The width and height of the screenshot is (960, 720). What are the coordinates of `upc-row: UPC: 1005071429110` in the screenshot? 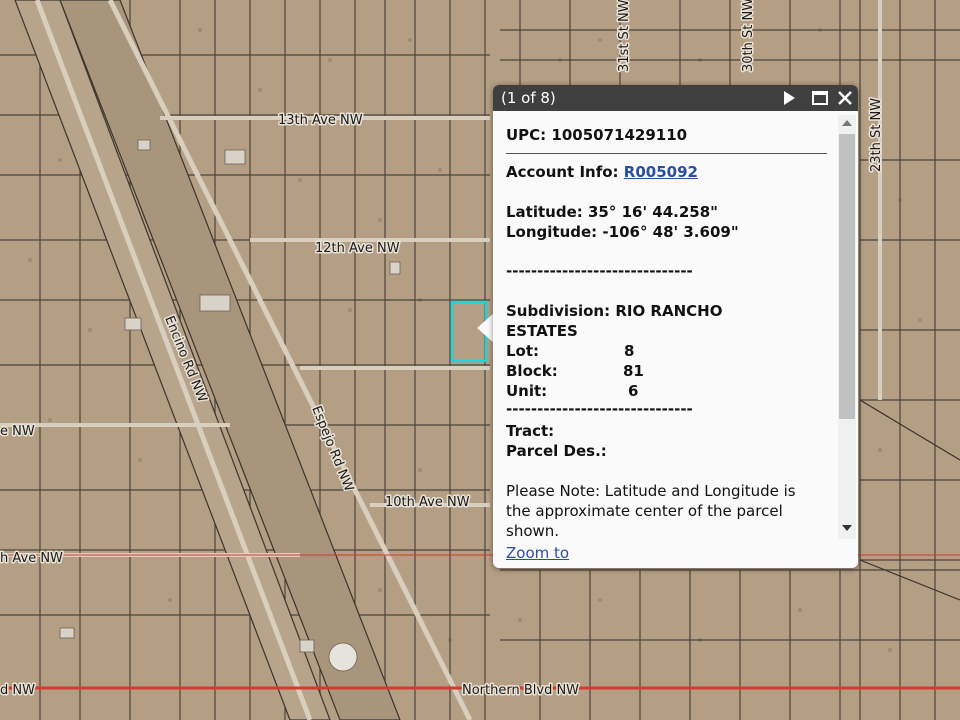 It's located at (596, 135).